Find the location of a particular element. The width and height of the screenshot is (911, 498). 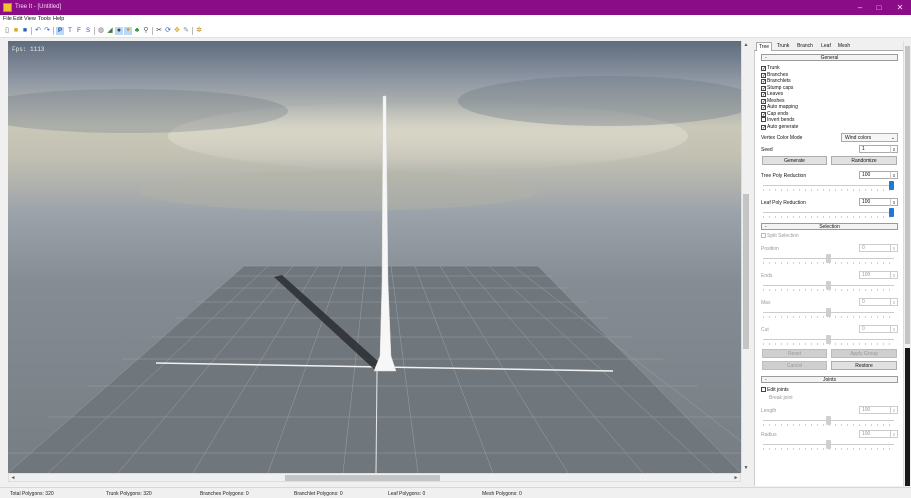

ends-slider is located at coordinates (828, 286).